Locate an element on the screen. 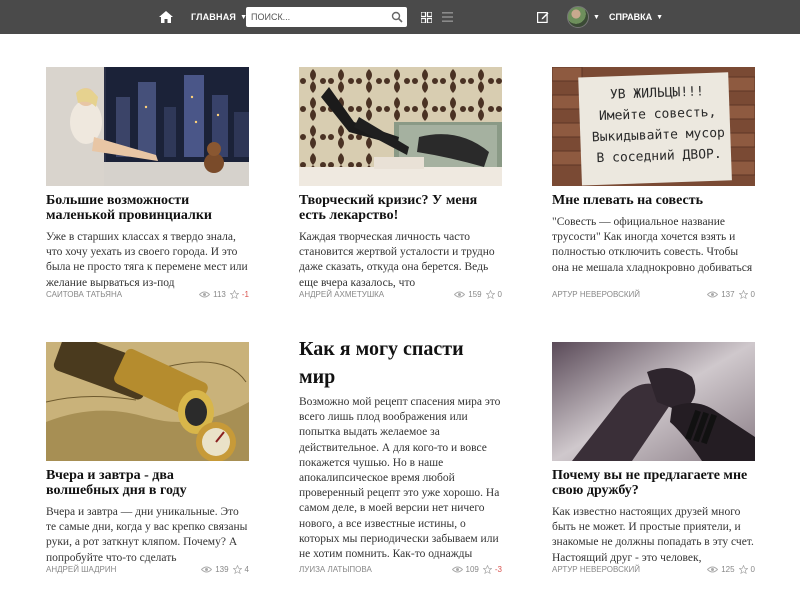 The height and width of the screenshot is (600, 800). rating: -3 is located at coordinates (492, 569).